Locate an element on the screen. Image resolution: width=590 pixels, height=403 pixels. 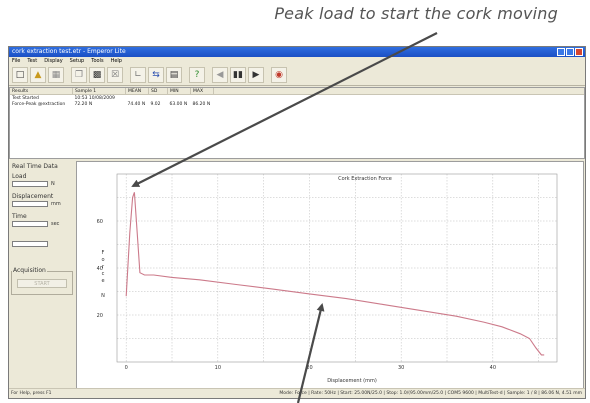
menu-file: File is located at coordinates (16, 61).